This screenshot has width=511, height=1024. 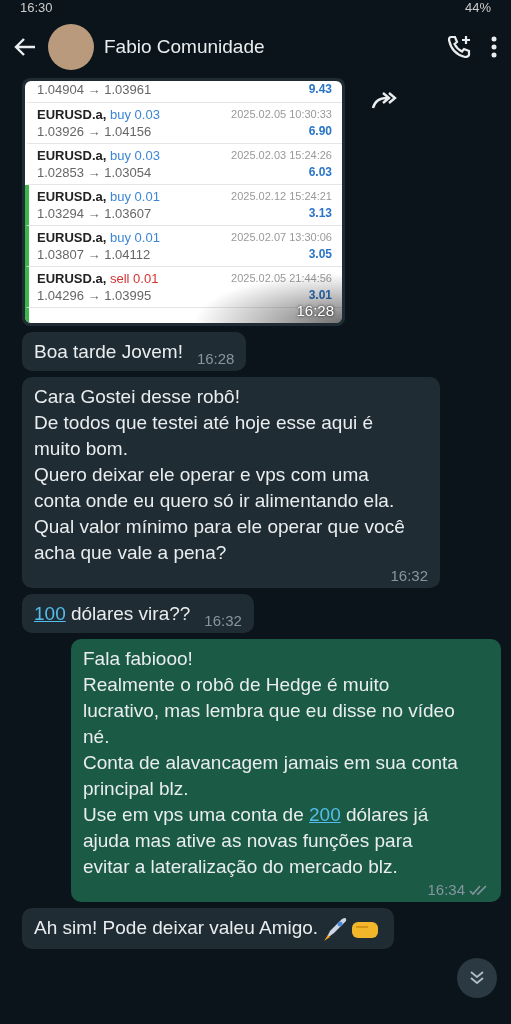 What do you see at coordinates (460, 47) in the screenshot?
I see `phone-plus-icon` at bounding box center [460, 47].